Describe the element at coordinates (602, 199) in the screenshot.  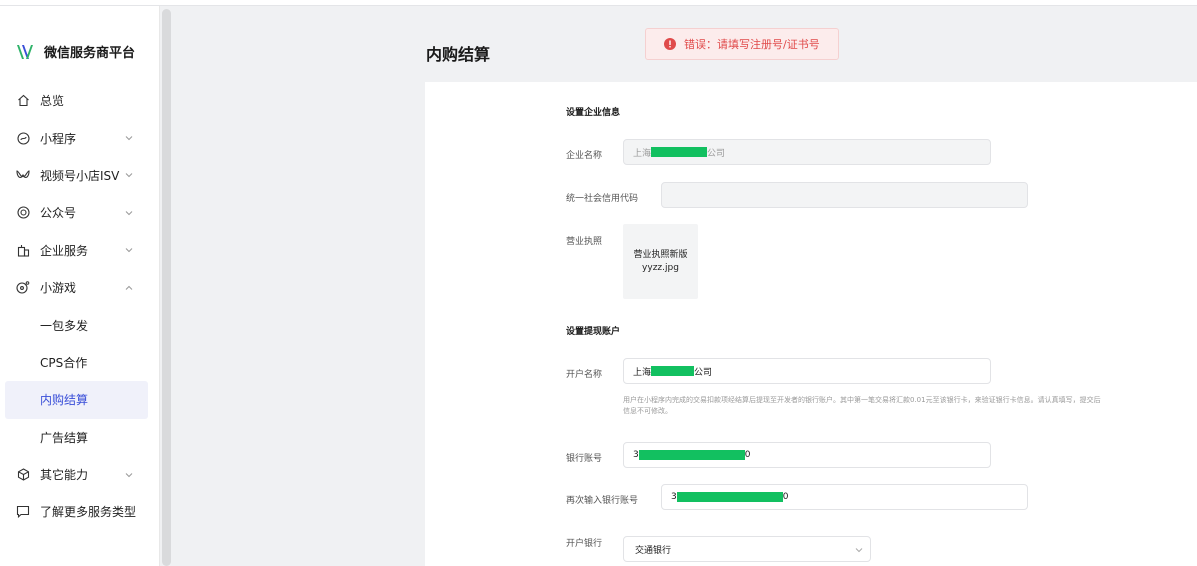
I see `credit-code-label: 统一社会信用代码` at that location.